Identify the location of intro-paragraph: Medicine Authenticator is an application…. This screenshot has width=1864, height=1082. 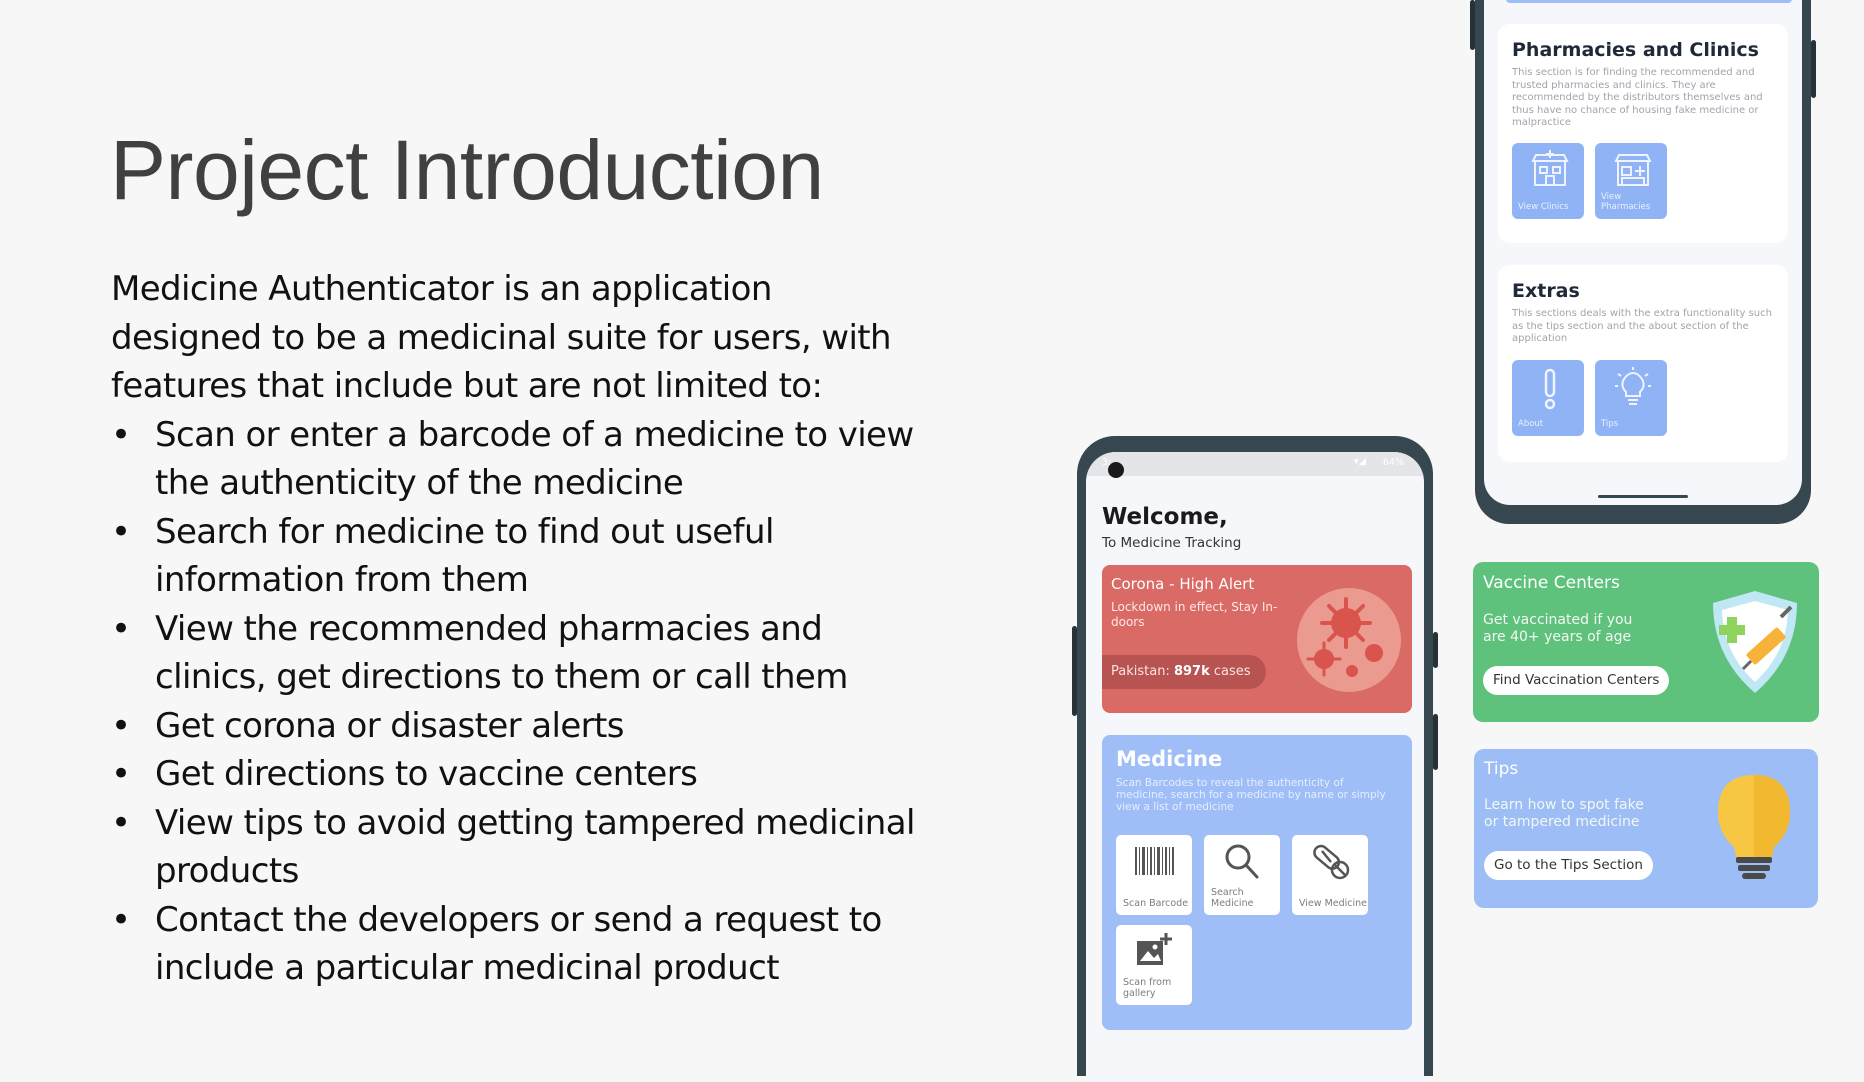
(501, 337).